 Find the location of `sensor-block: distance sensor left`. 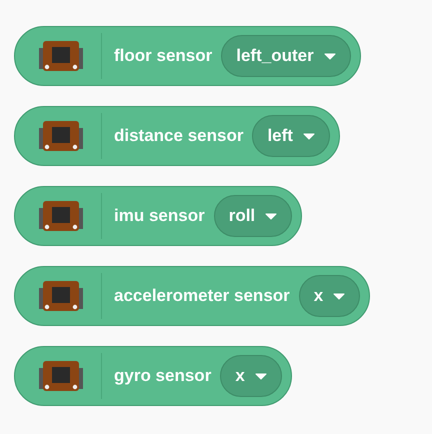

sensor-block: distance sensor left is located at coordinates (177, 136).